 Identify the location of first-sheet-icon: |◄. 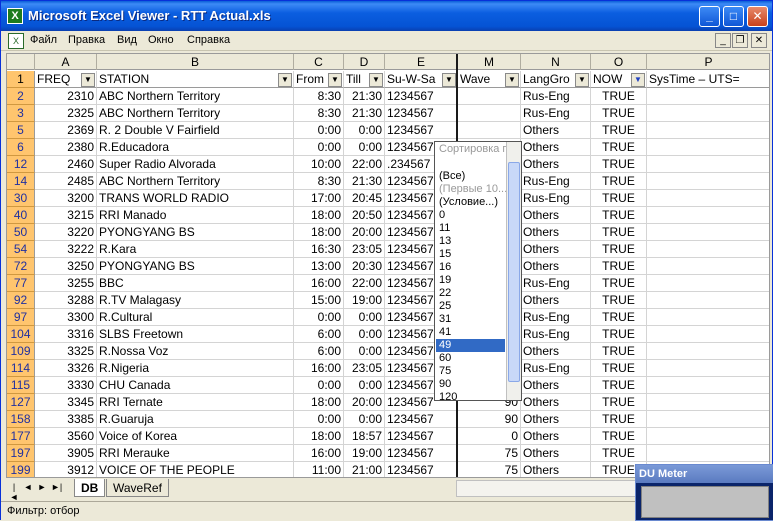
(14, 492).